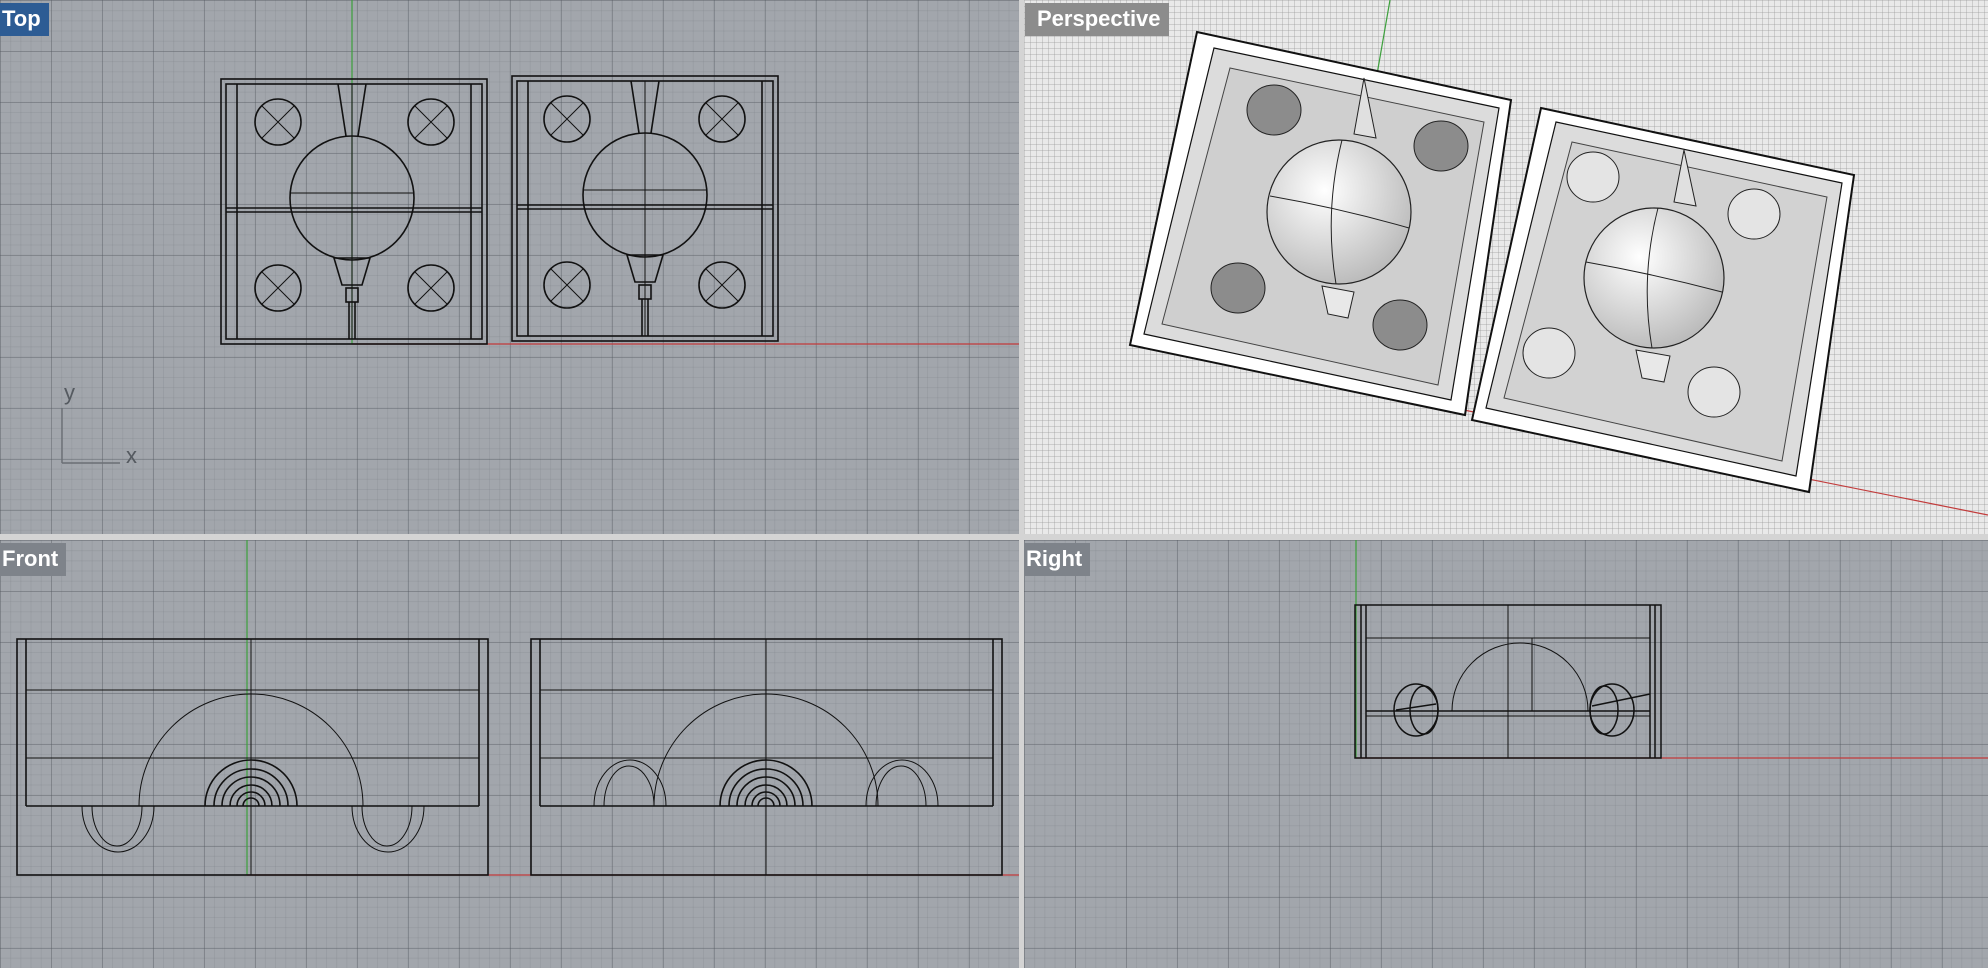 Image resolution: width=1988 pixels, height=968 pixels. What do you see at coordinates (1057, 559) in the screenshot?
I see `viewport-title-right: Right` at bounding box center [1057, 559].